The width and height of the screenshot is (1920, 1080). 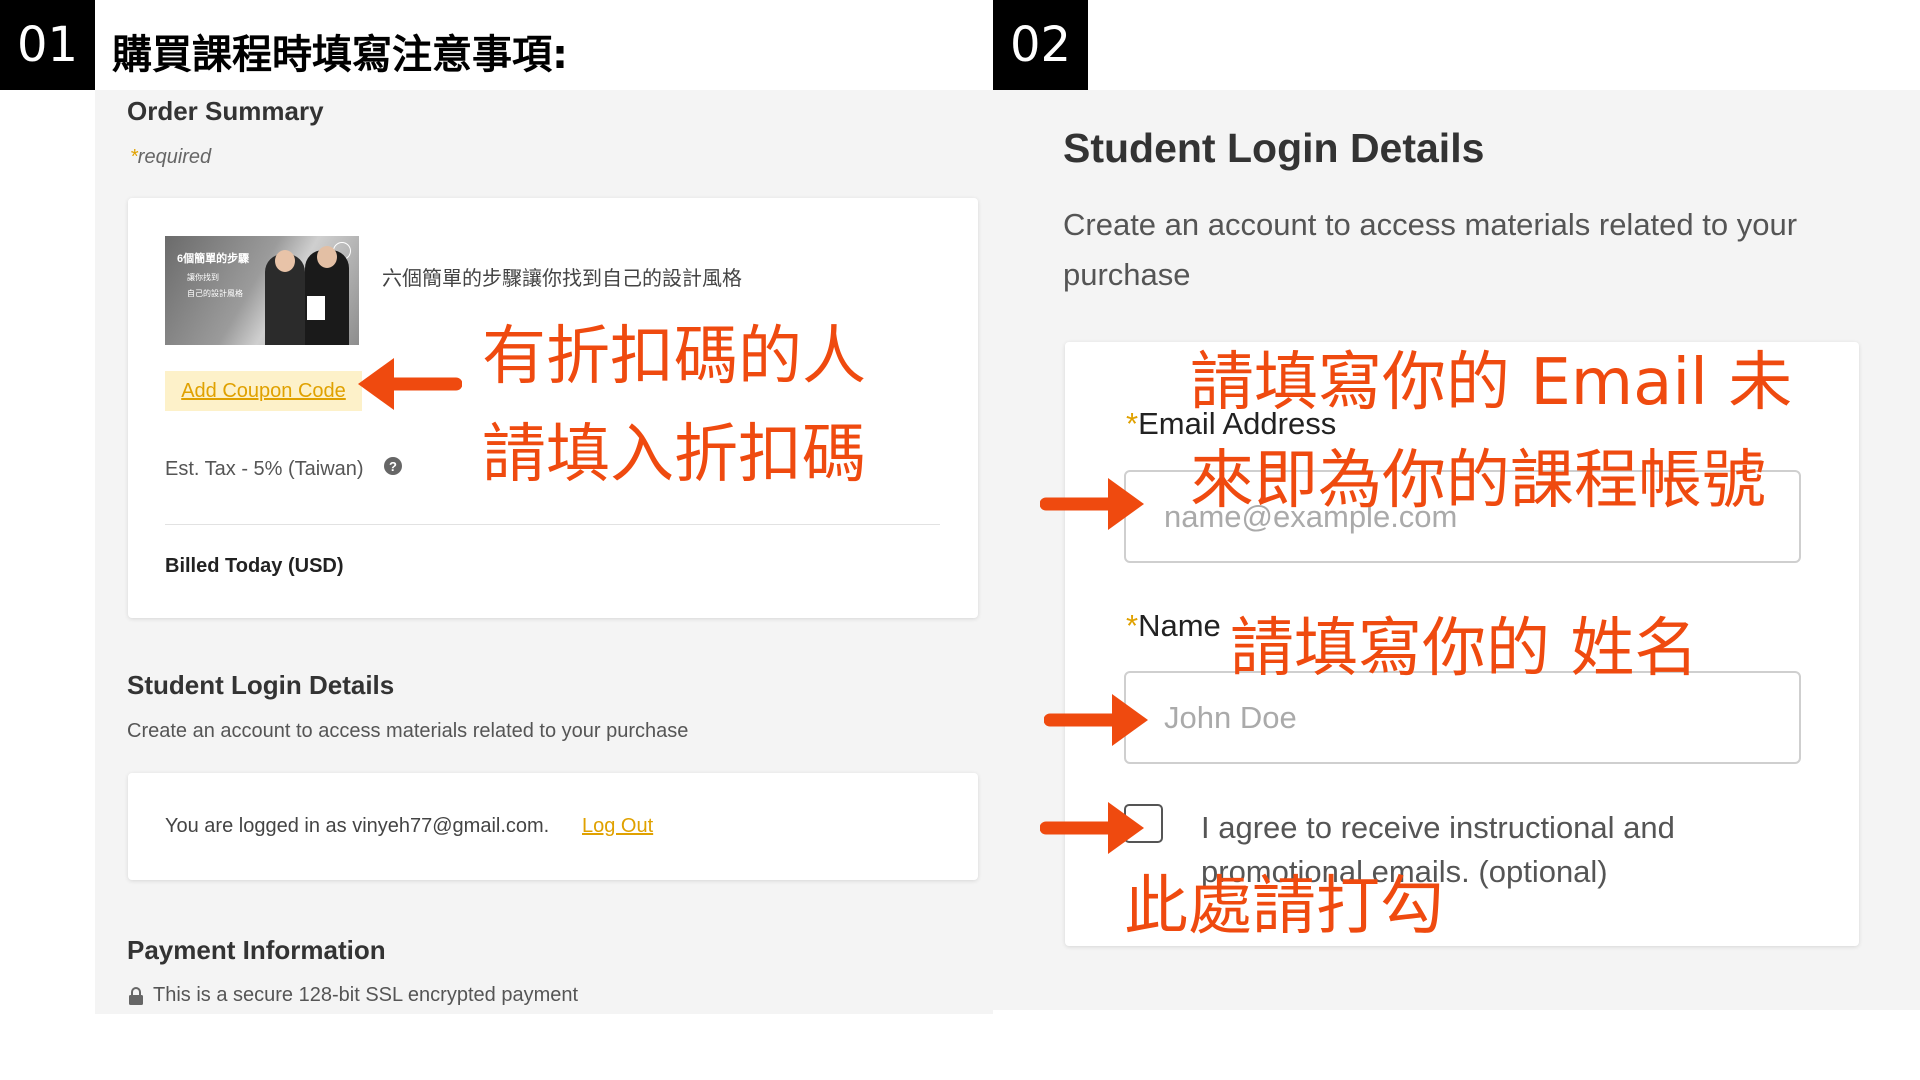 I want to click on name-required-star: *, so click(x=1132, y=625).